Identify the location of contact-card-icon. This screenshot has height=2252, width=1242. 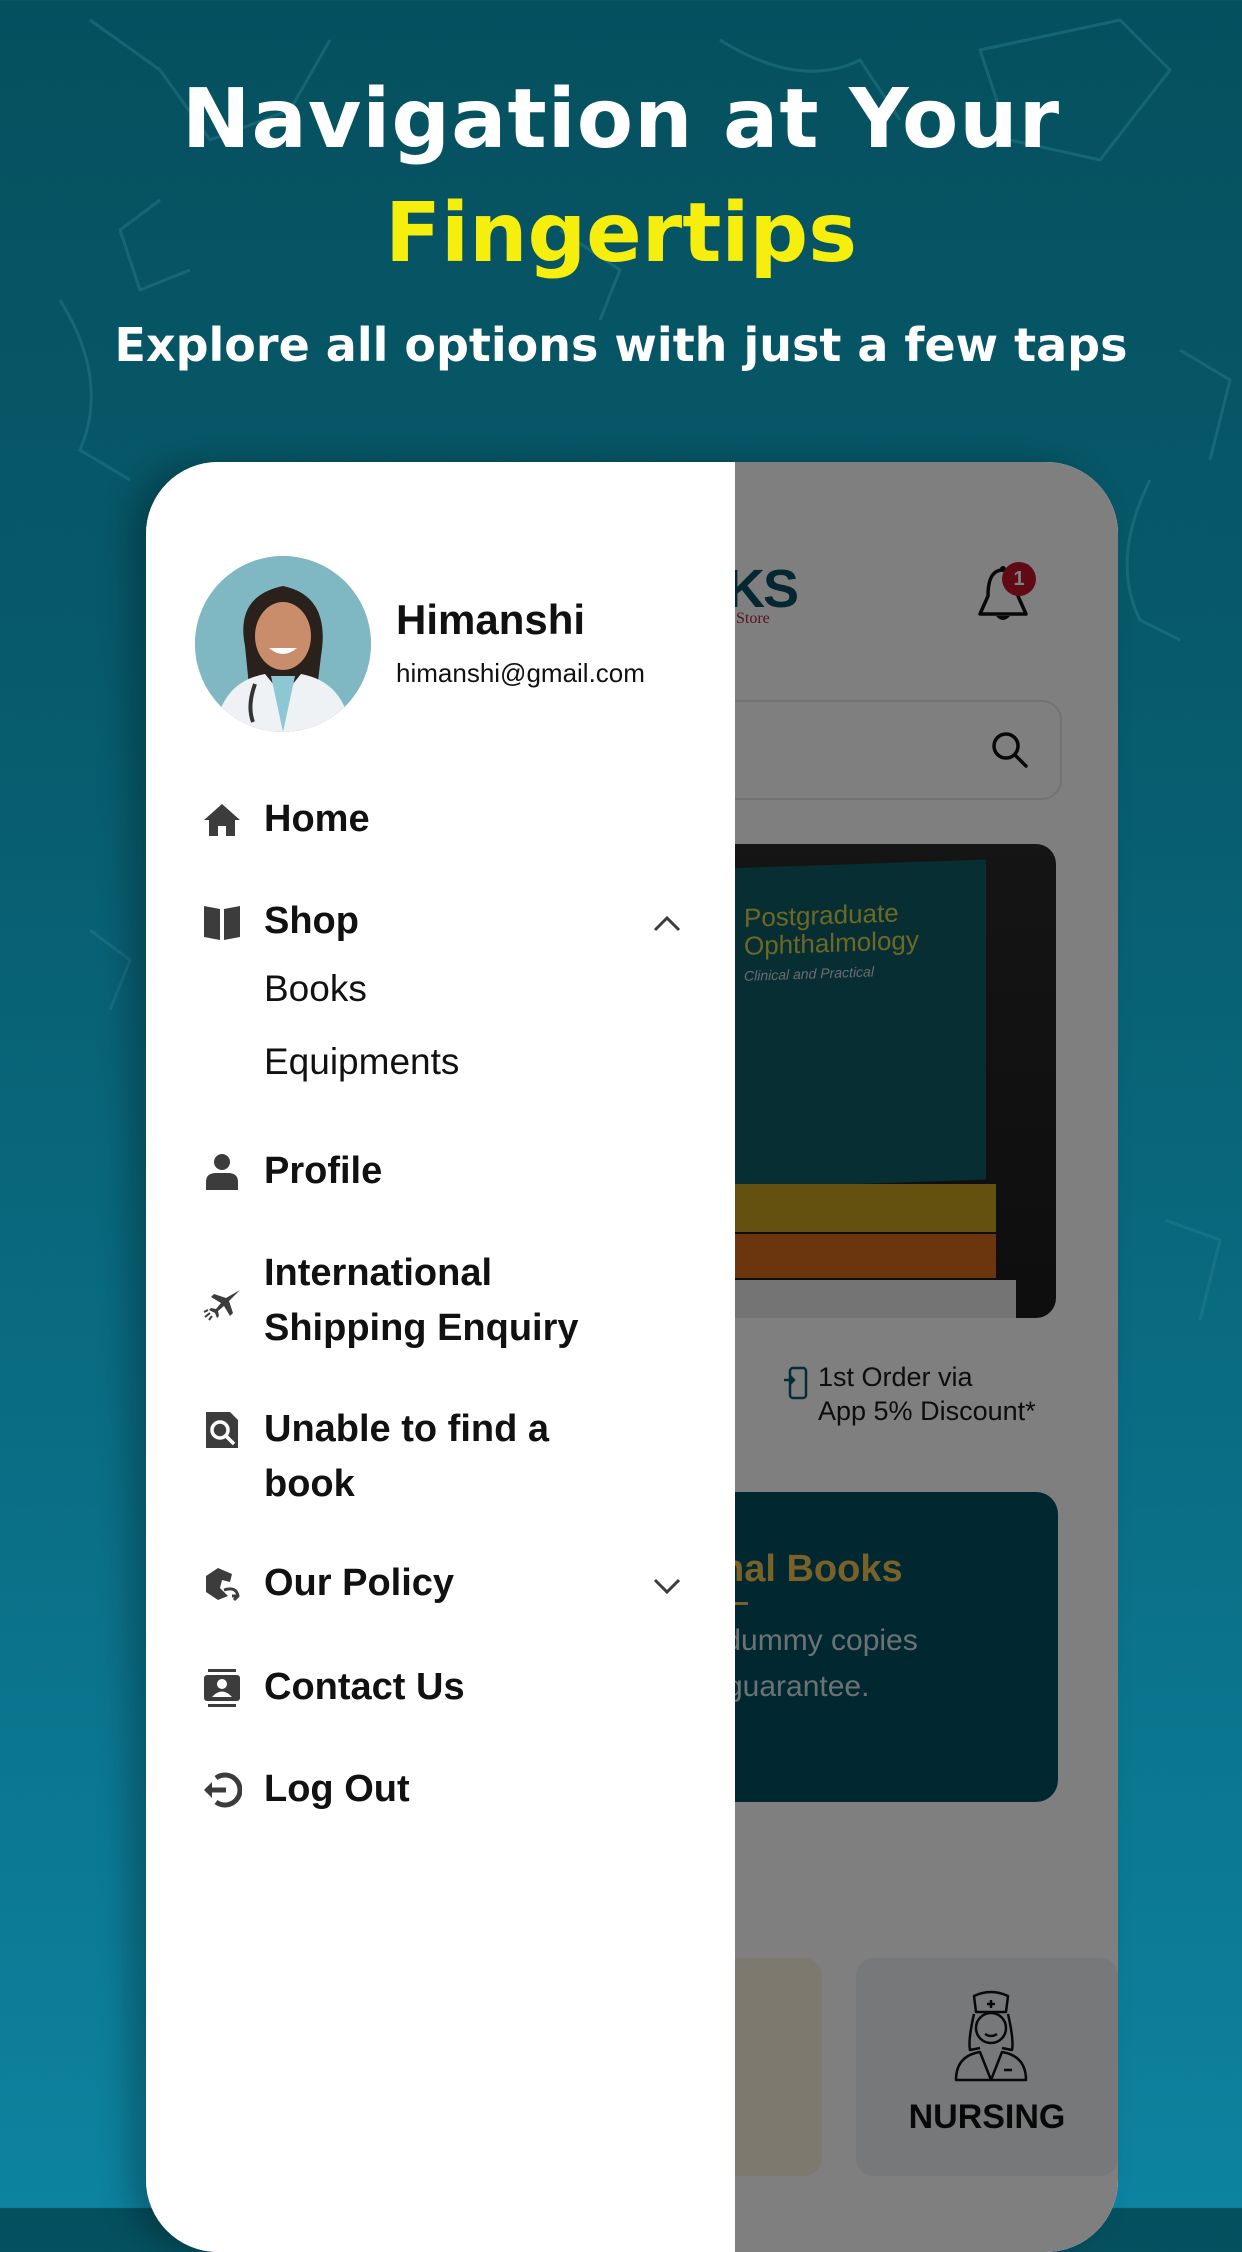
(222, 1688).